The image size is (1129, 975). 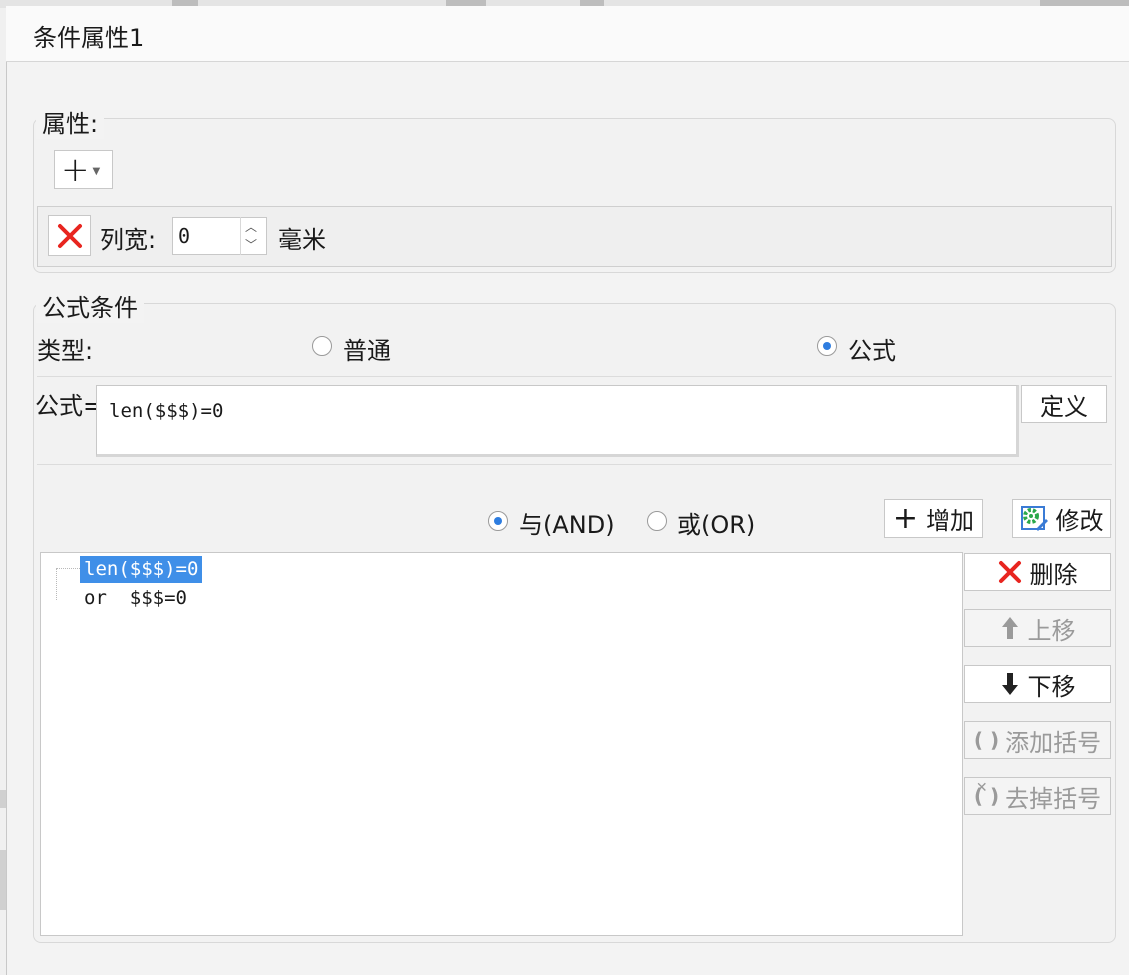 I want to click on remove-parentheses-label: 去掉括号, so click(x=1053, y=798).